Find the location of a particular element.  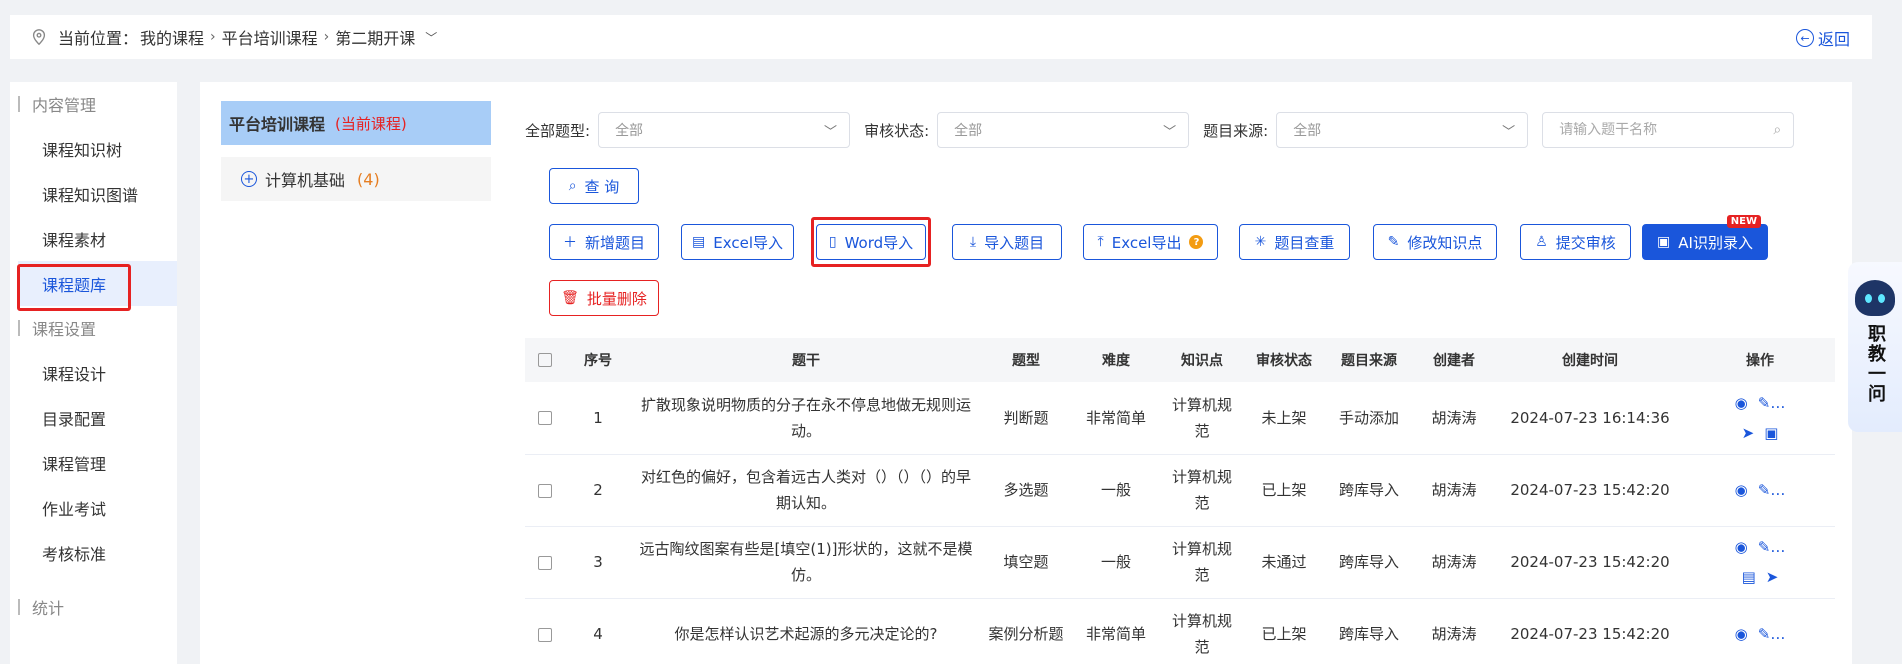

search-box: ⌕ is located at coordinates (1668, 130).